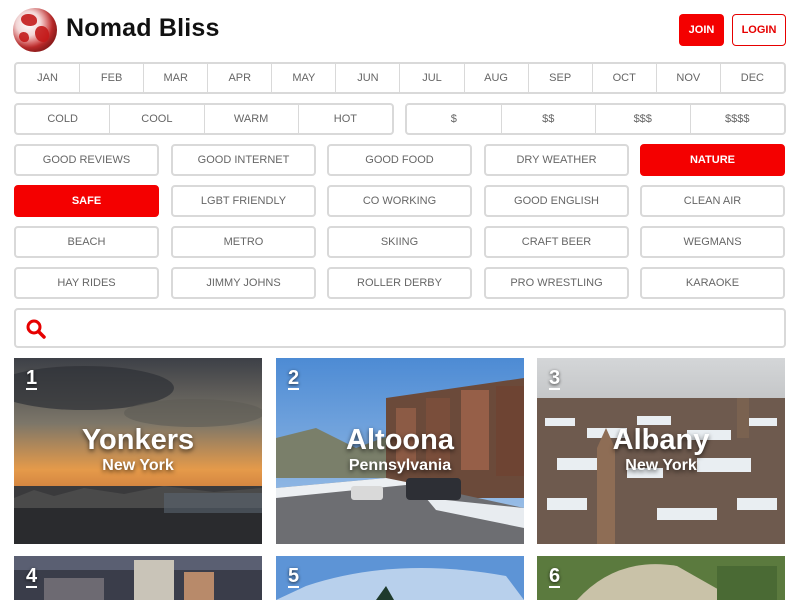  I want to click on city-card-2: 2 Altoona Pennsylvania, so click(400, 451).